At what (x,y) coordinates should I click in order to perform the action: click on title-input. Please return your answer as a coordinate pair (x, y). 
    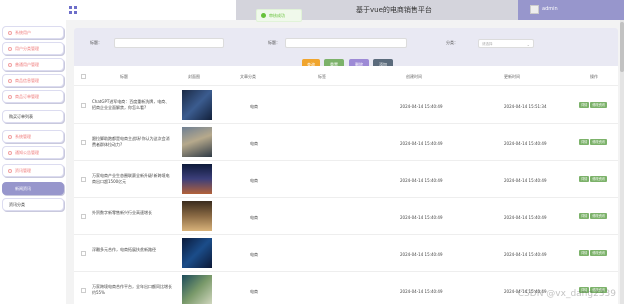
    Looking at the image, I should click on (169, 43).